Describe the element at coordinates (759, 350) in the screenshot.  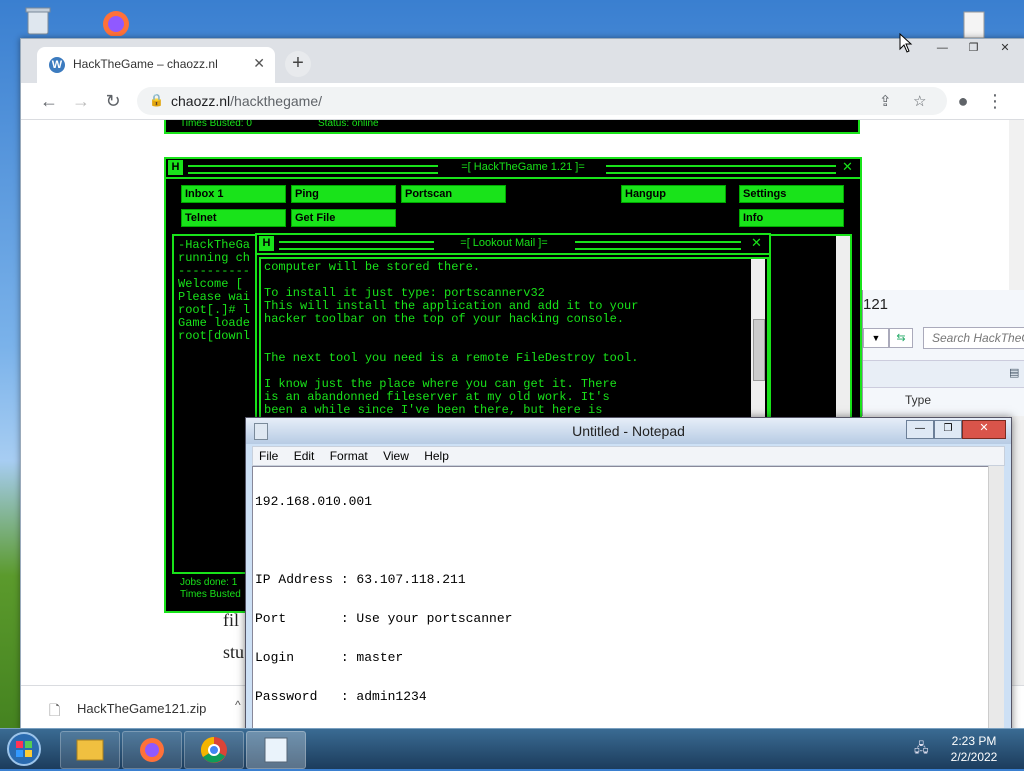
I see `mail-scroll-thumb` at that location.